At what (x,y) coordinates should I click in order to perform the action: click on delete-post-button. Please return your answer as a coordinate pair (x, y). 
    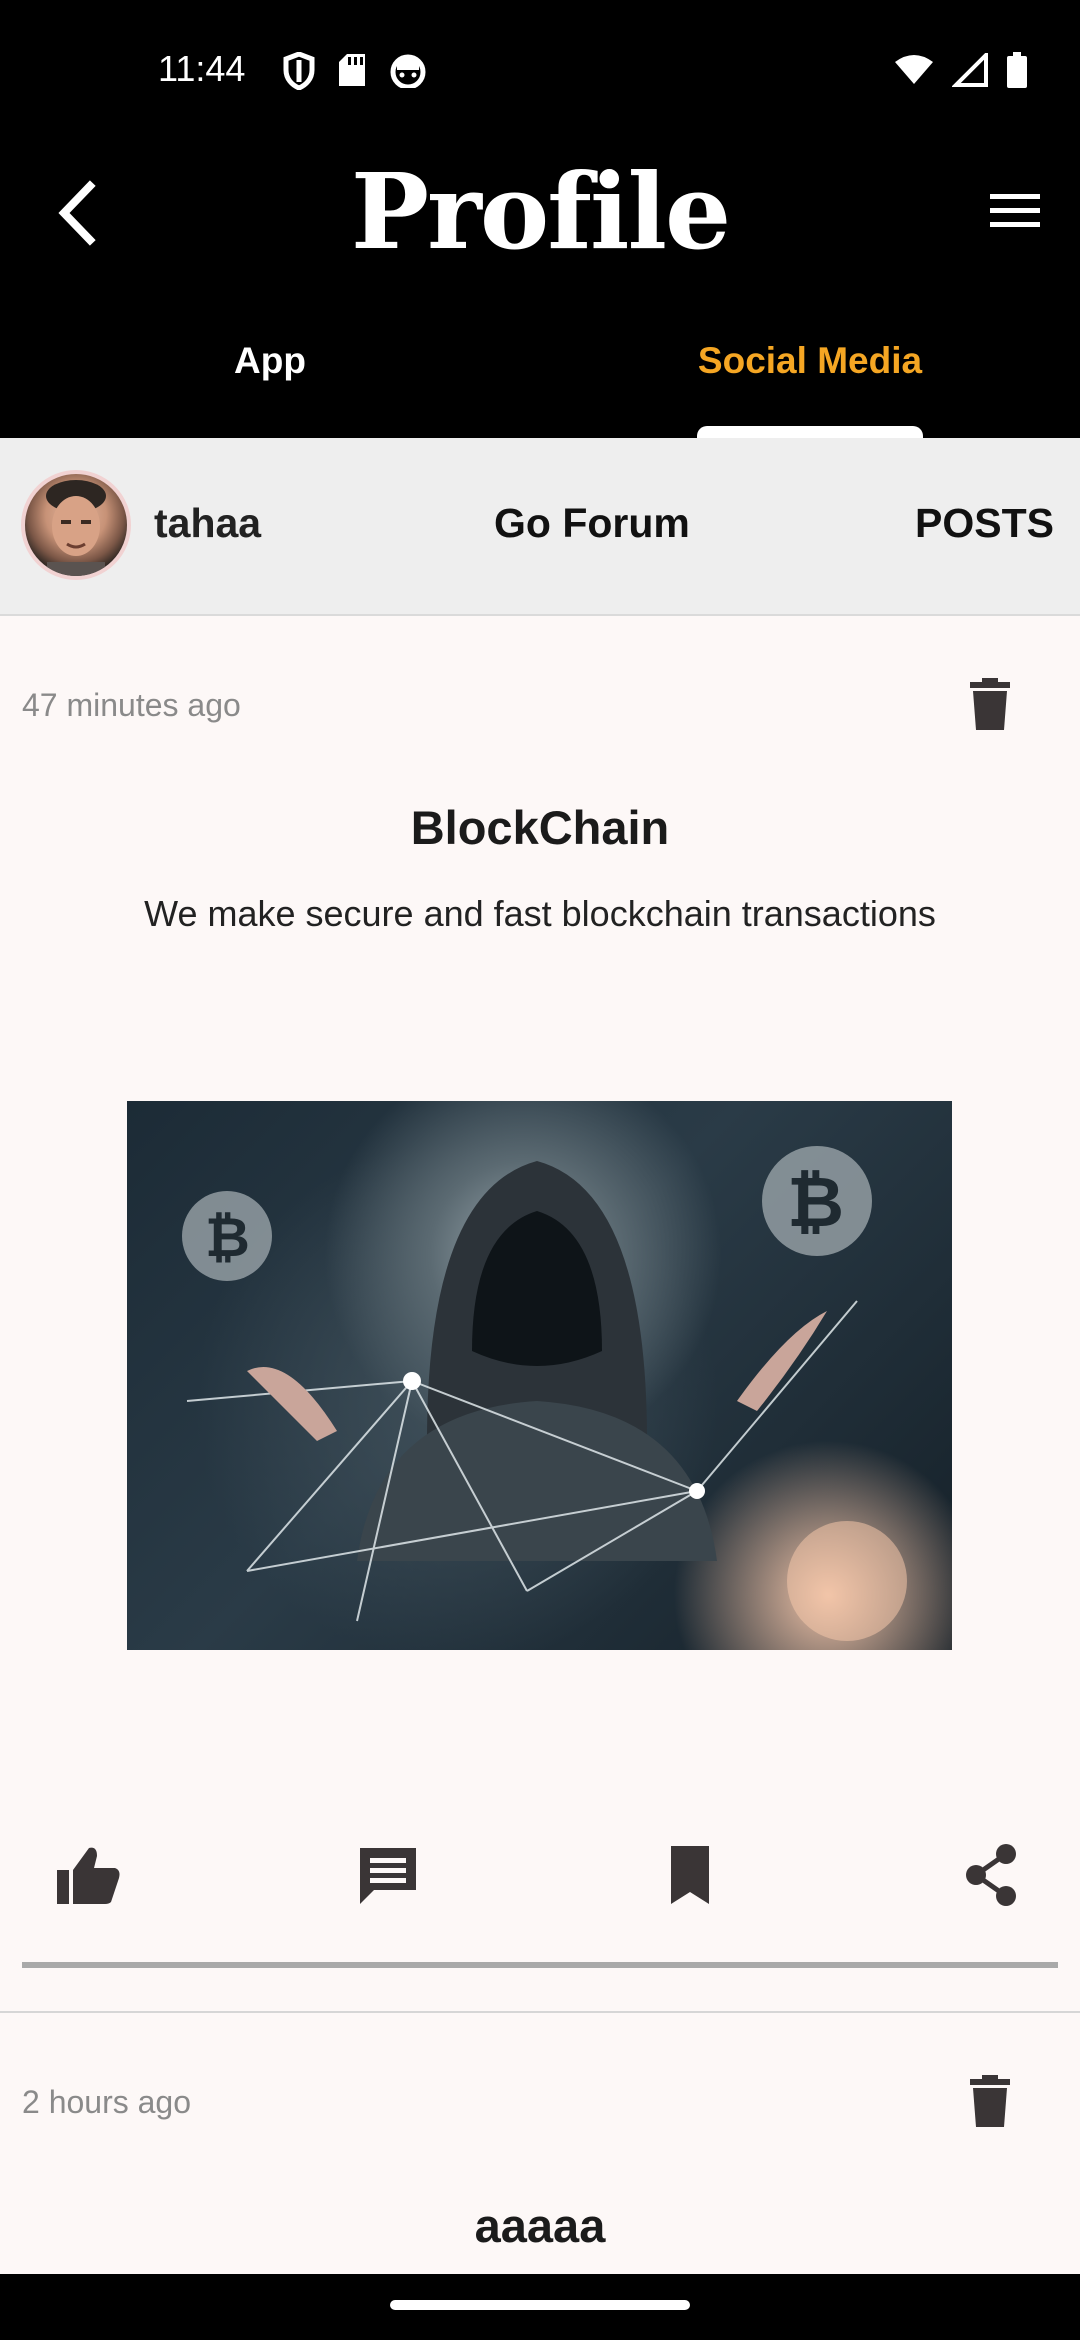
    Looking at the image, I should click on (990, 2101).